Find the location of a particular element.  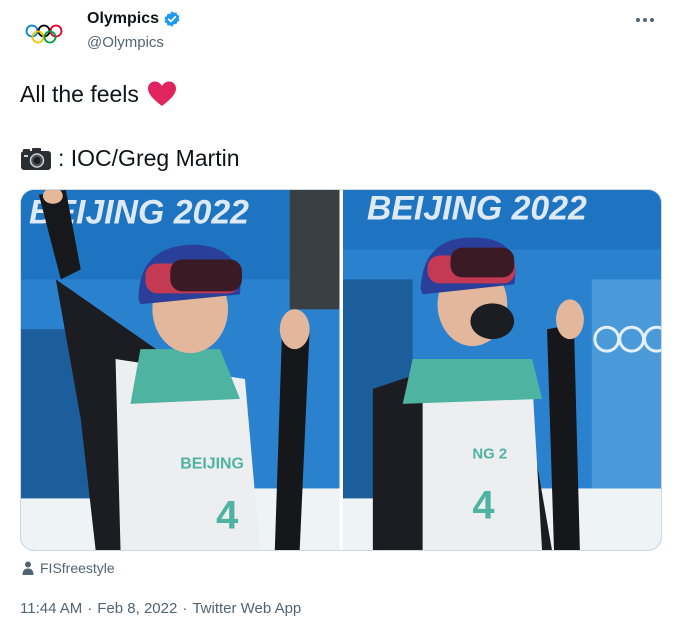

photo-credit-text: : IOC/Greg Martin is located at coordinates (149, 158).